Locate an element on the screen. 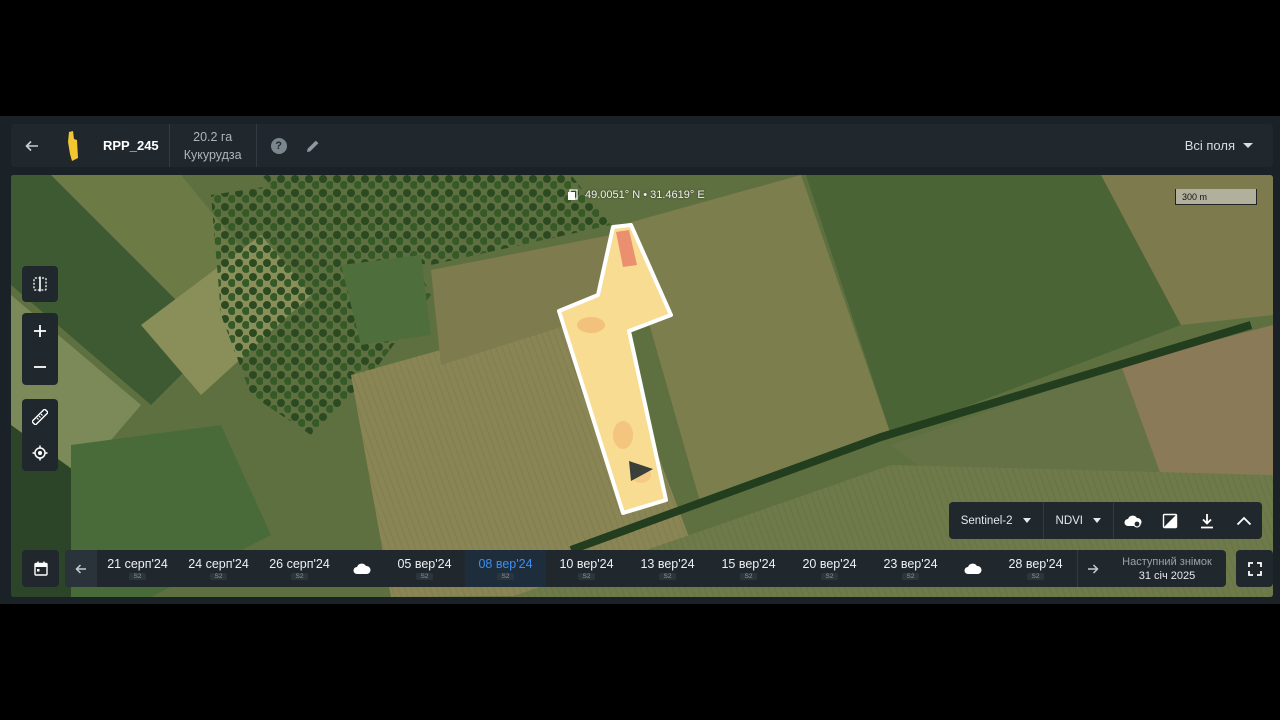 This screenshot has width=1280, height=720. locate-button is located at coordinates (40, 453).